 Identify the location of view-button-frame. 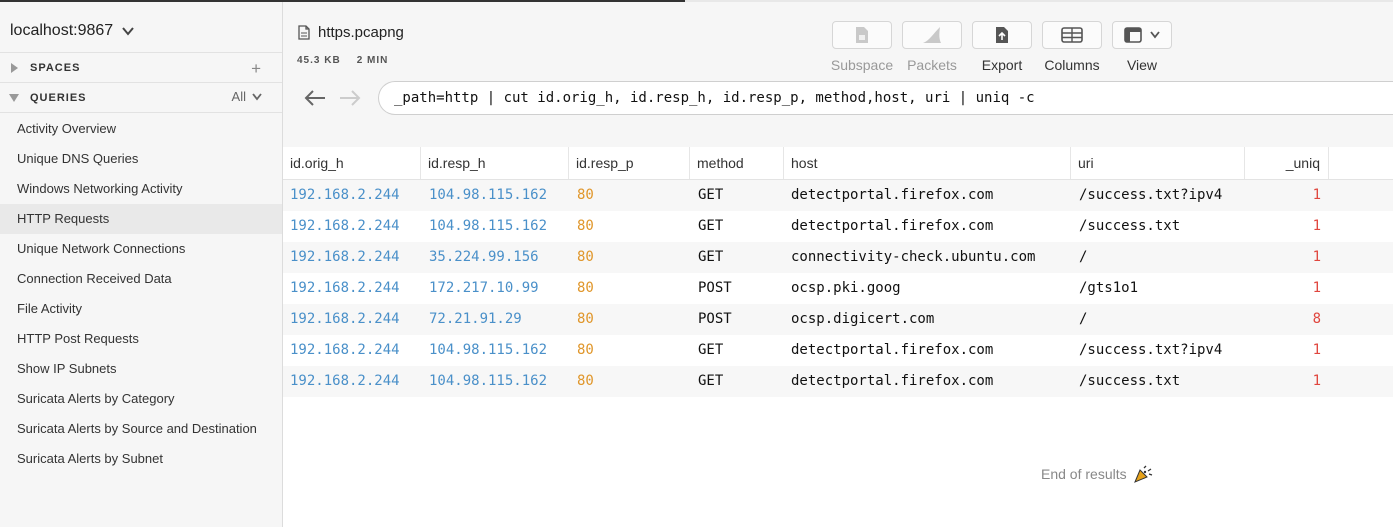
(1142, 35).